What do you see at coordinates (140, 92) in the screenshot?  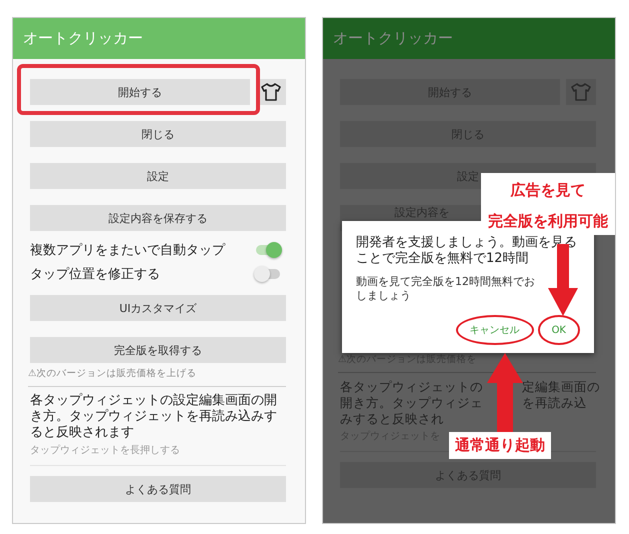 I see `menu-button: 開始する` at bounding box center [140, 92].